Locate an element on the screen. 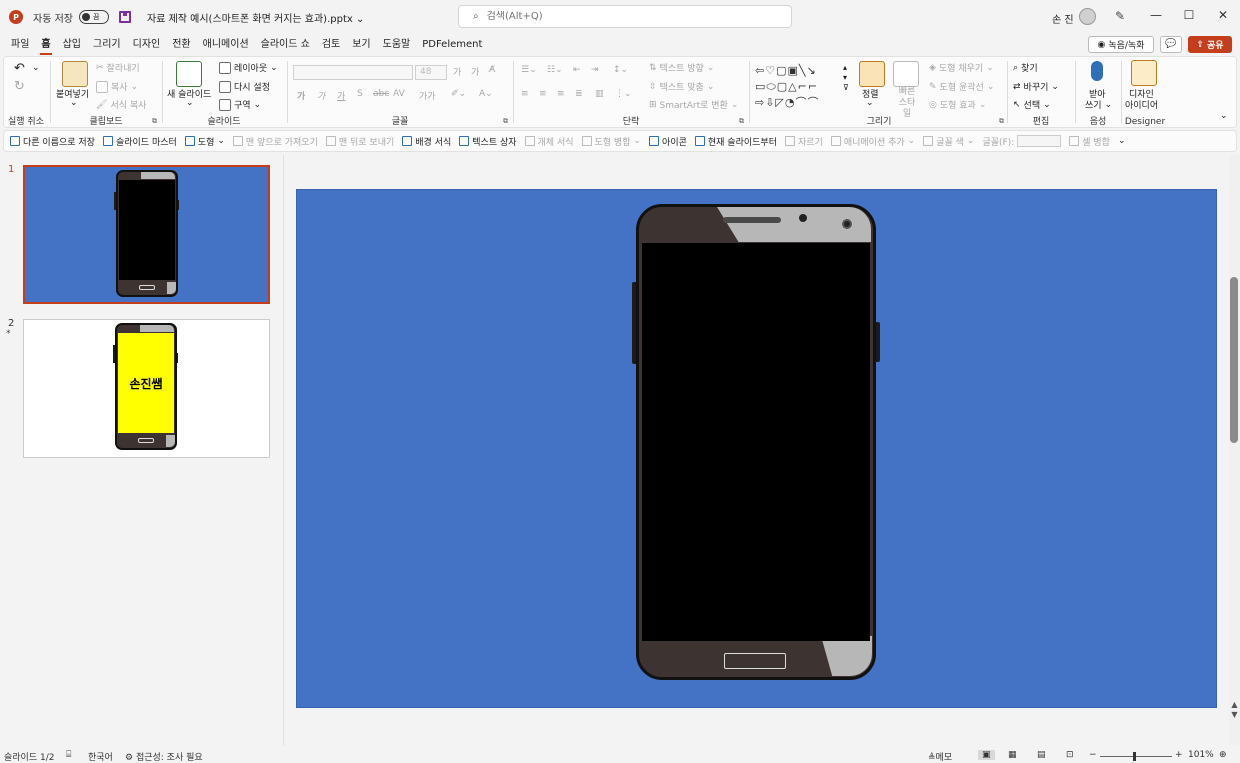 The width and height of the screenshot is (1240, 763). qa-crop: 자르기 is located at coordinates (804, 141).